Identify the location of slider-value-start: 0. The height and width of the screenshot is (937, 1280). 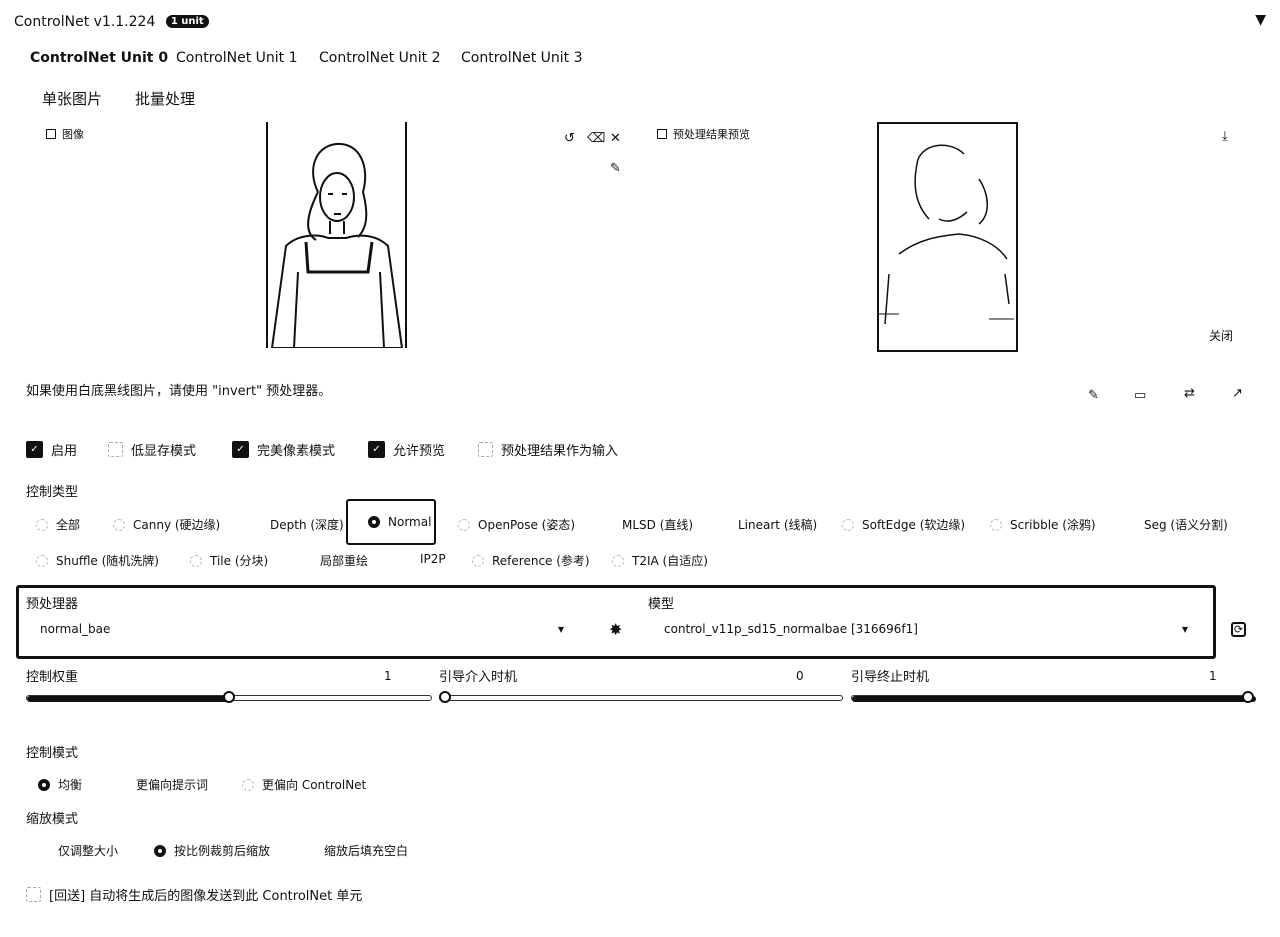
(800, 676).